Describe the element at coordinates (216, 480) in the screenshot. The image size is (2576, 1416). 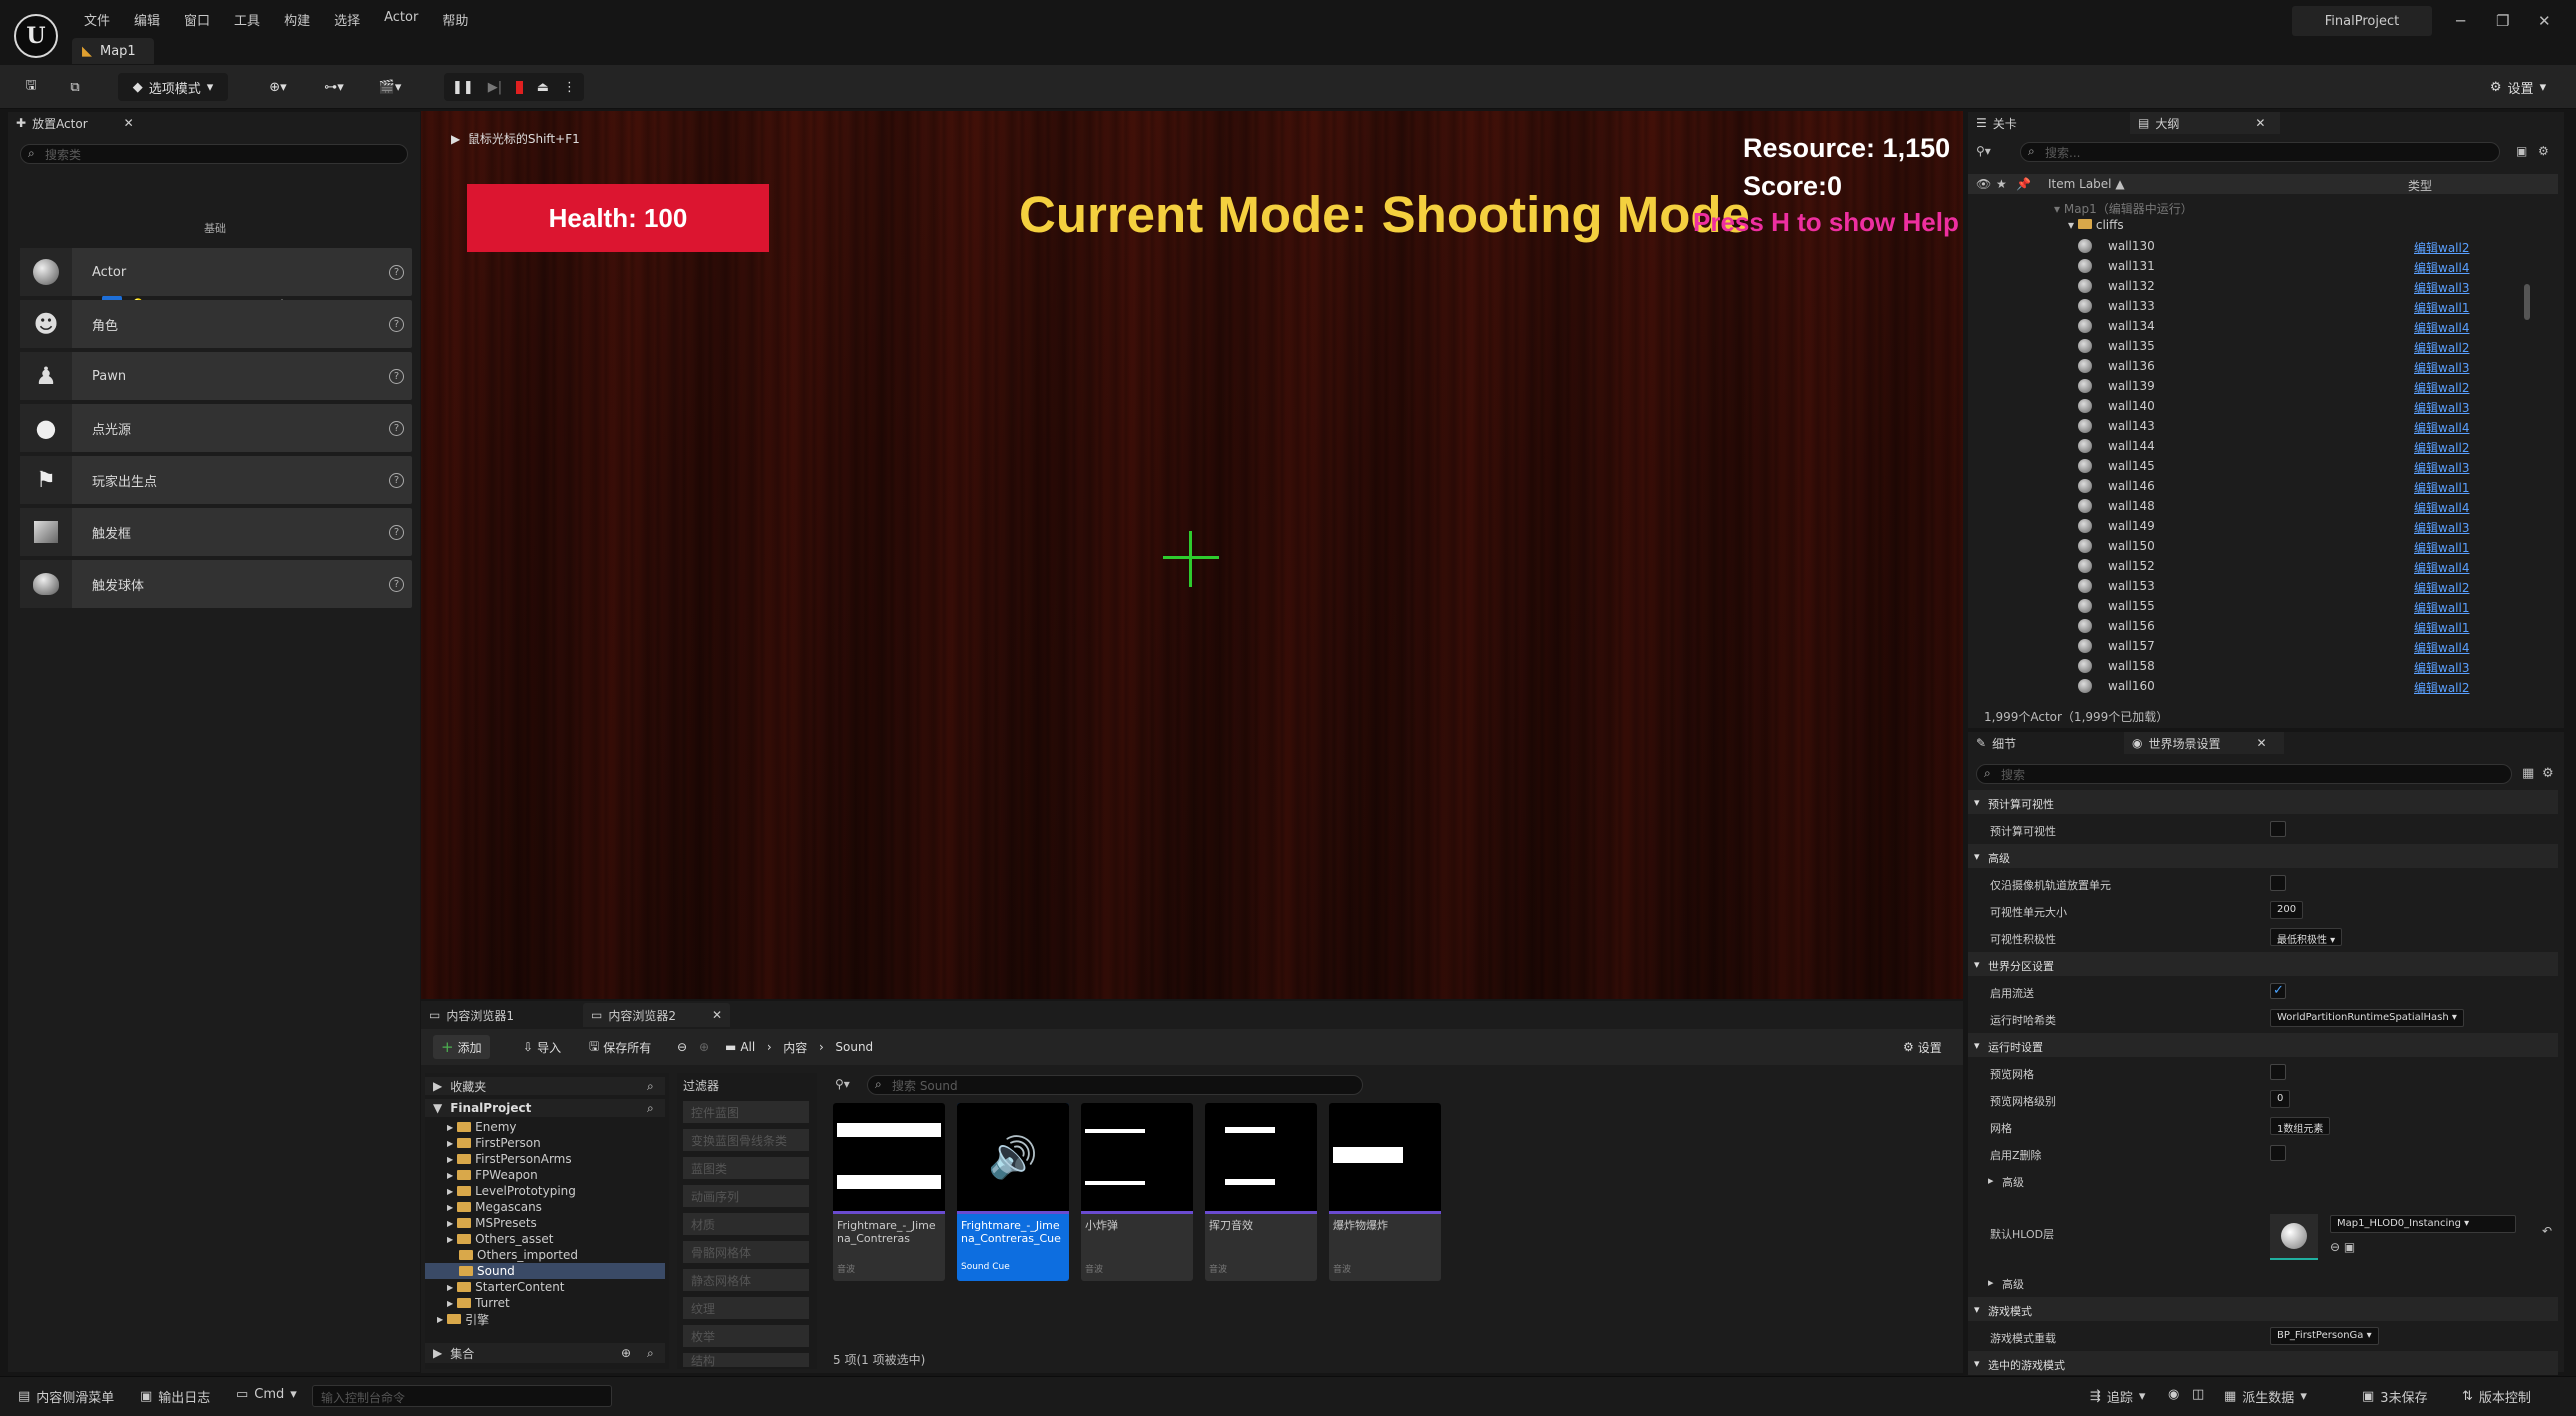
I see `place-item-player-start: ⚑ 玩家出生点 ?` at that location.